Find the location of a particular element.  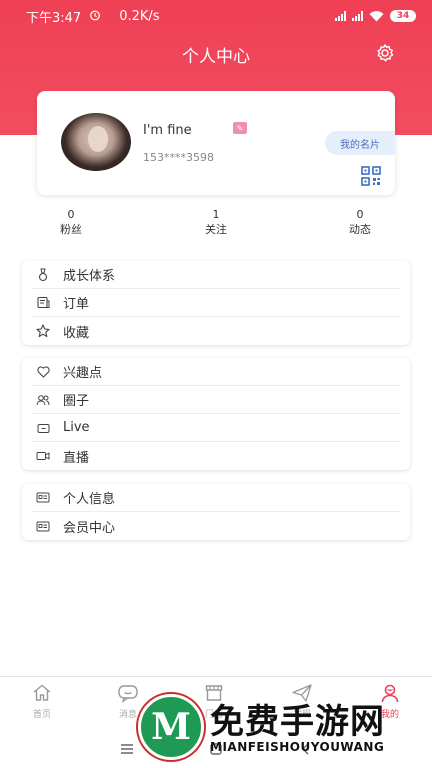

qr-code-icon is located at coordinates (371, 176).